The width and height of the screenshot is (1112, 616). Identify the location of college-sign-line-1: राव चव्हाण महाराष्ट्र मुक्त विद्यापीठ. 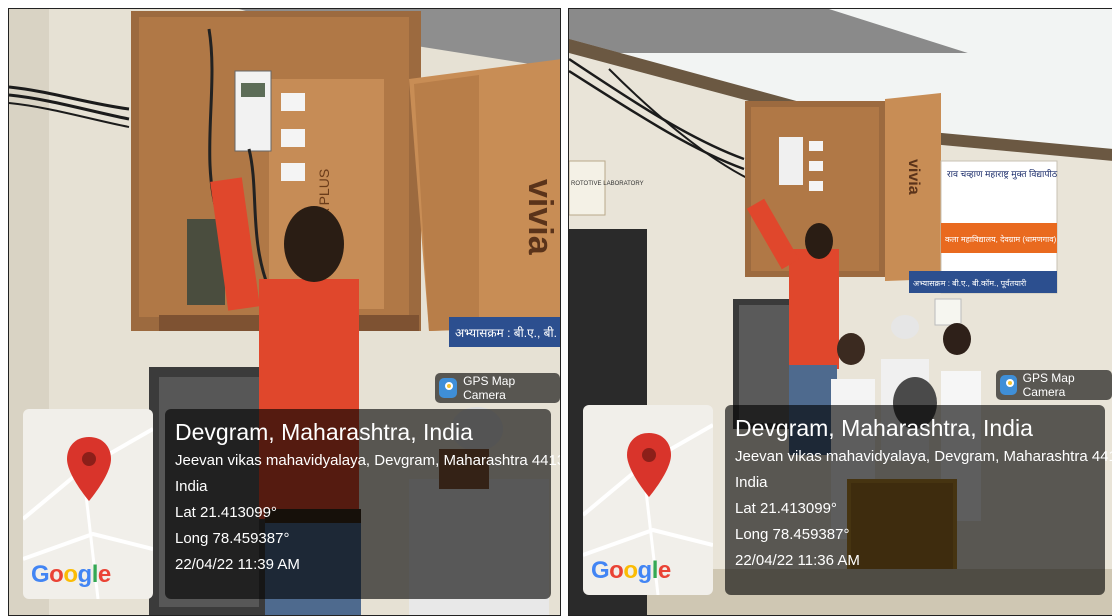
(1002, 174).